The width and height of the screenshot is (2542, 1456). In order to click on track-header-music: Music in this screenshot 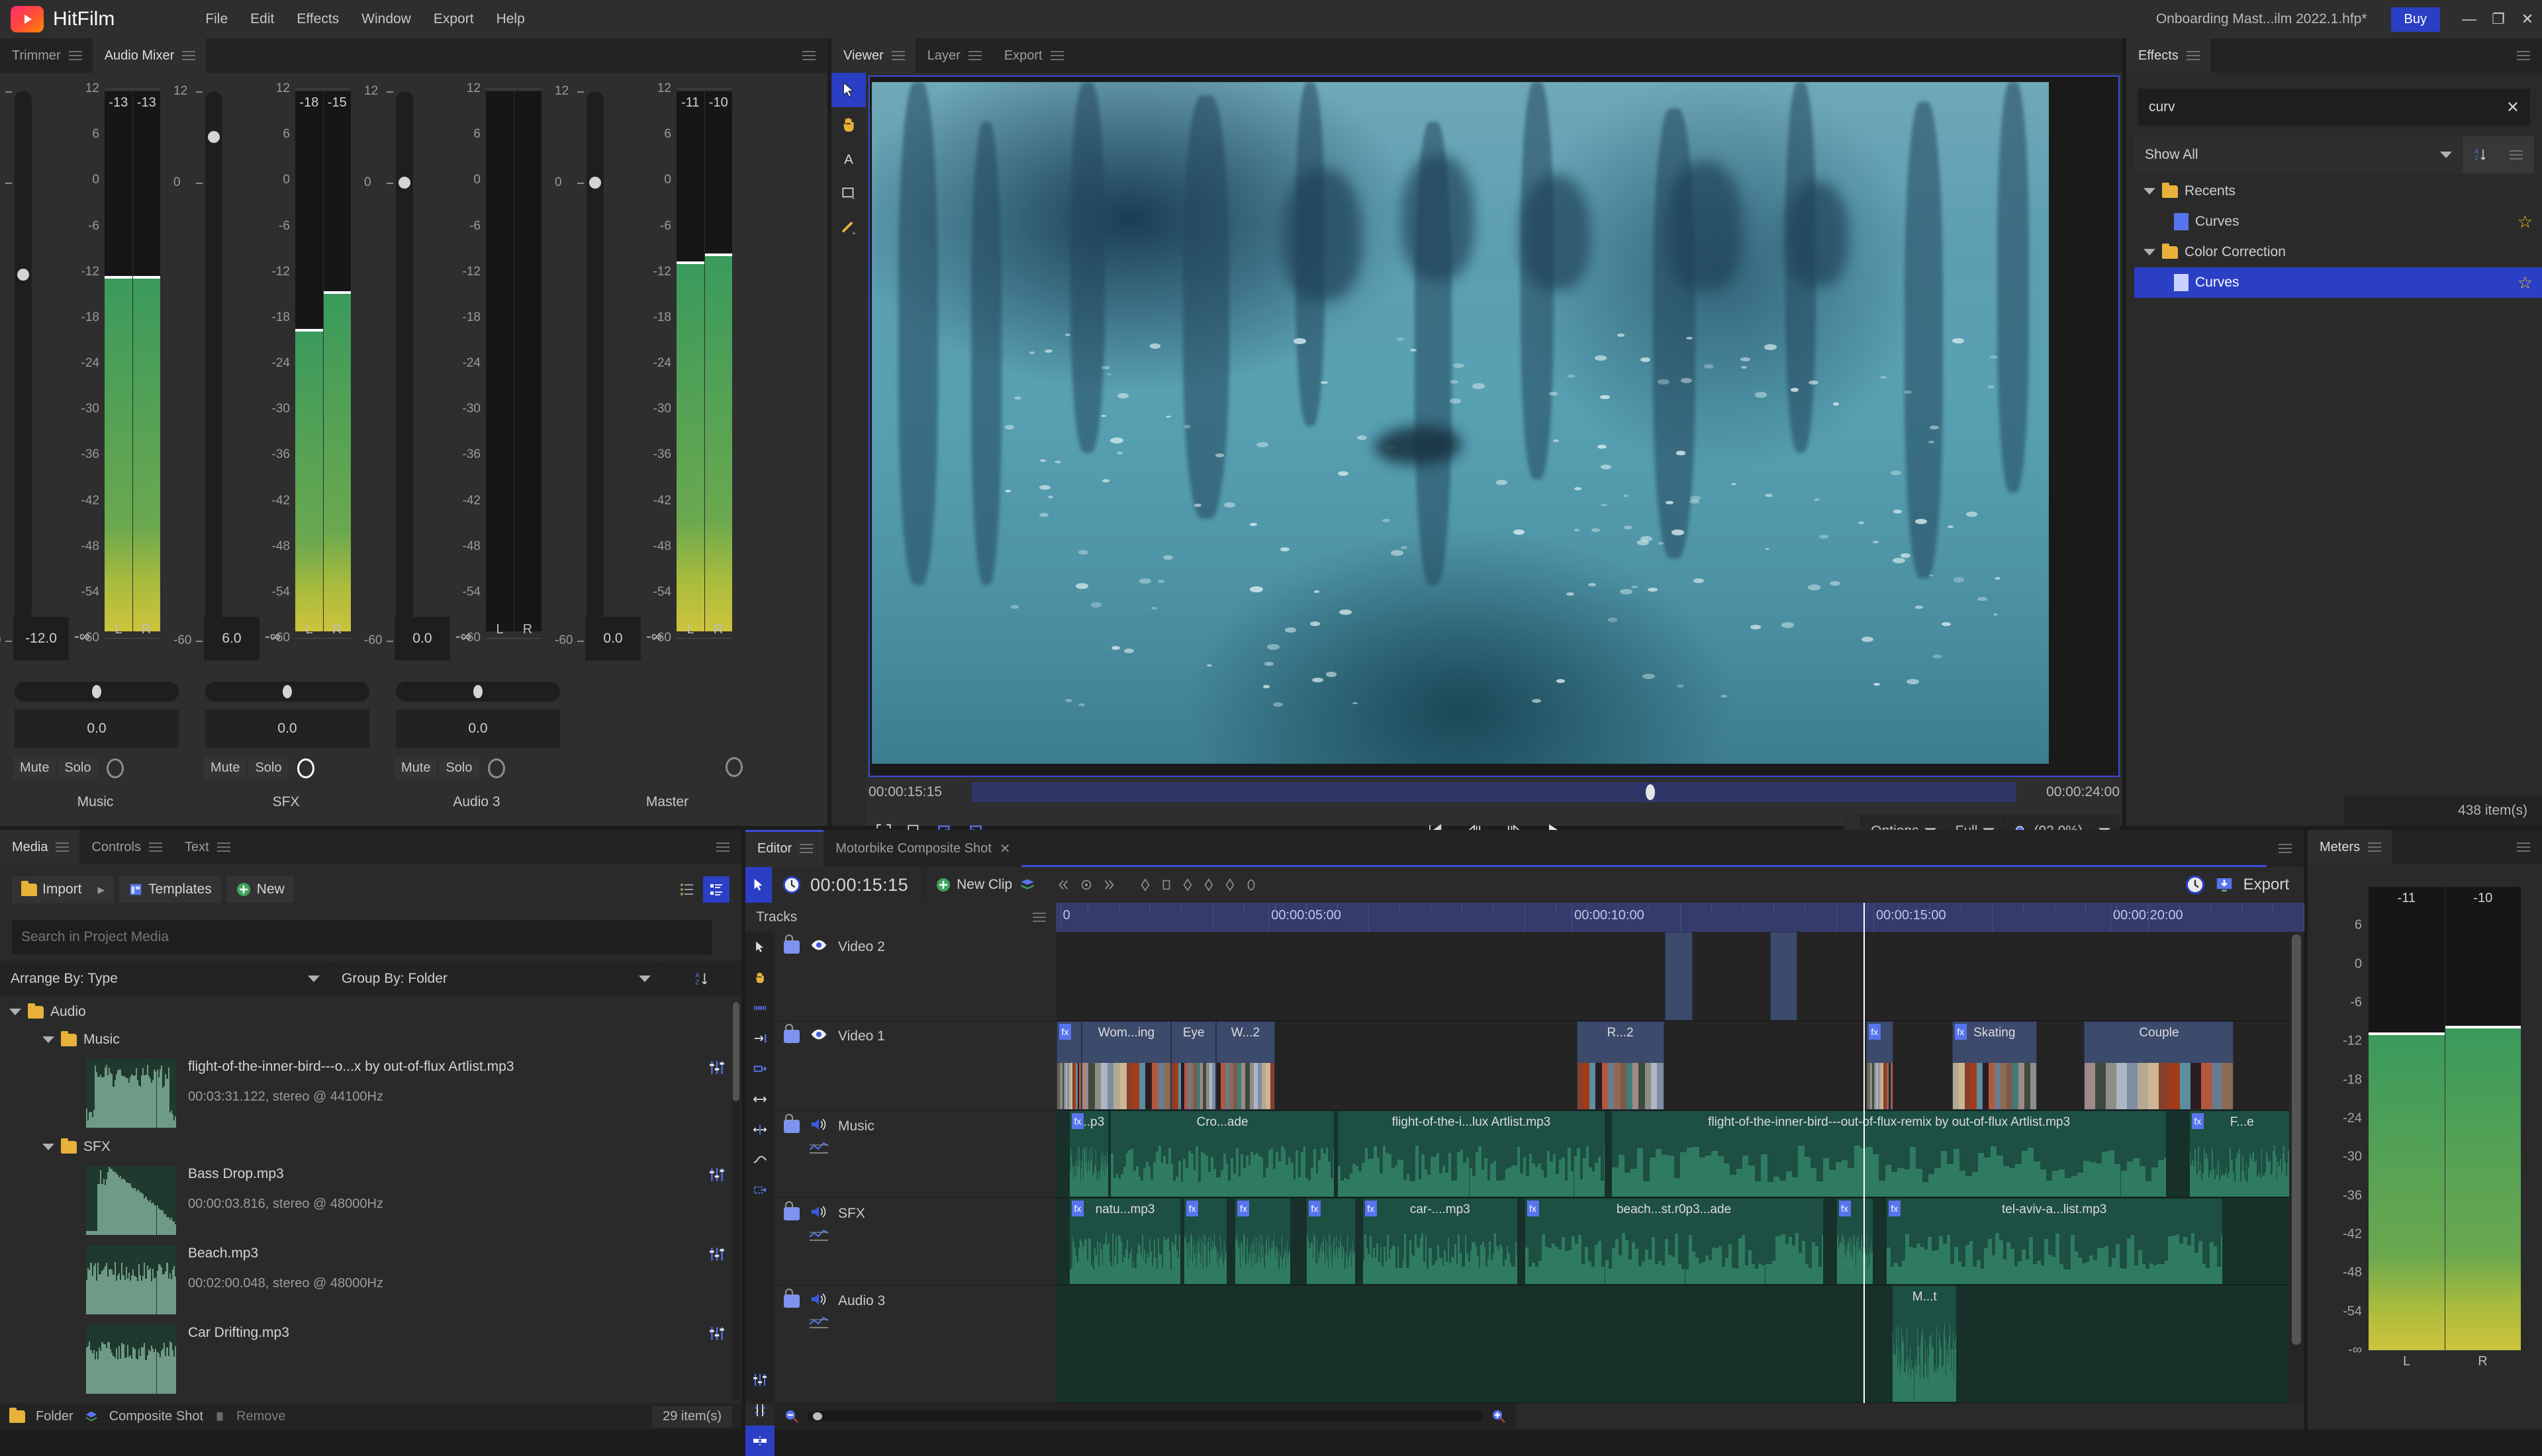, I will do `click(916, 1154)`.